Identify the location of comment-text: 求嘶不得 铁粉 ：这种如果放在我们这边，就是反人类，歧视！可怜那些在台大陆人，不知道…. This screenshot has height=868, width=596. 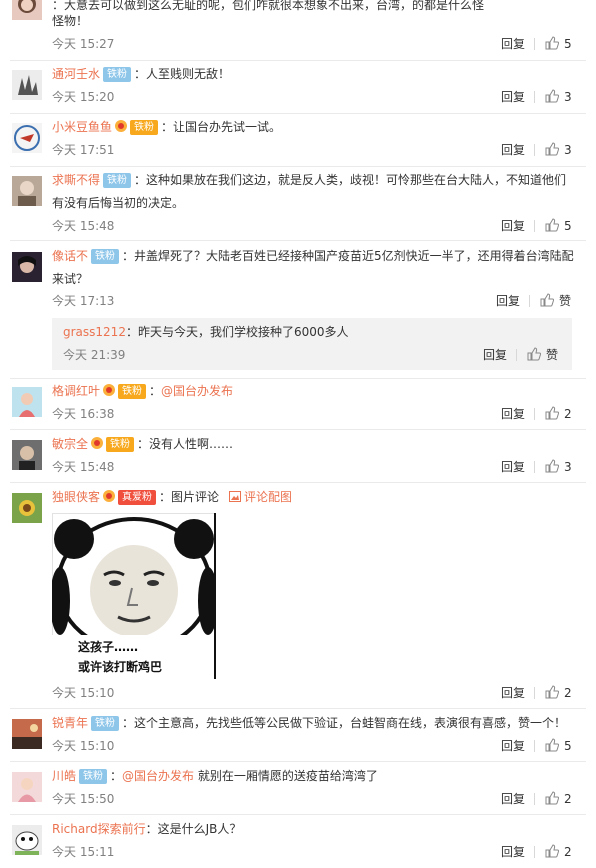
(312, 180).